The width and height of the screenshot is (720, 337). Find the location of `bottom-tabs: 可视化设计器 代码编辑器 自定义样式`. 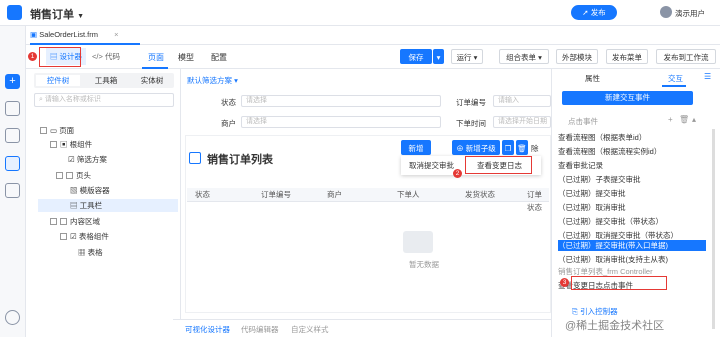

bottom-tabs: 可视化设计器 代码编辑器 自定义样式 is located at coordinates (362, 328).